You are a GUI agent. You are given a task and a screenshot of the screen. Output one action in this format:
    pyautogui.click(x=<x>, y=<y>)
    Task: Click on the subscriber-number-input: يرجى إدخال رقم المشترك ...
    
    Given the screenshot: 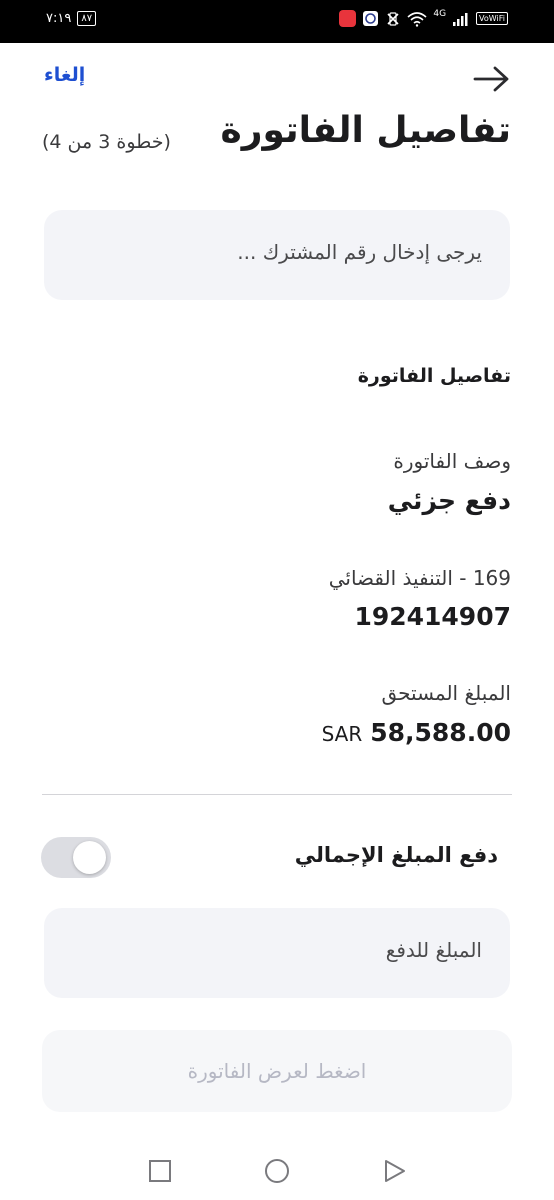 What is the action you would take?
    pyautogui.click(x=277, y=255)
    